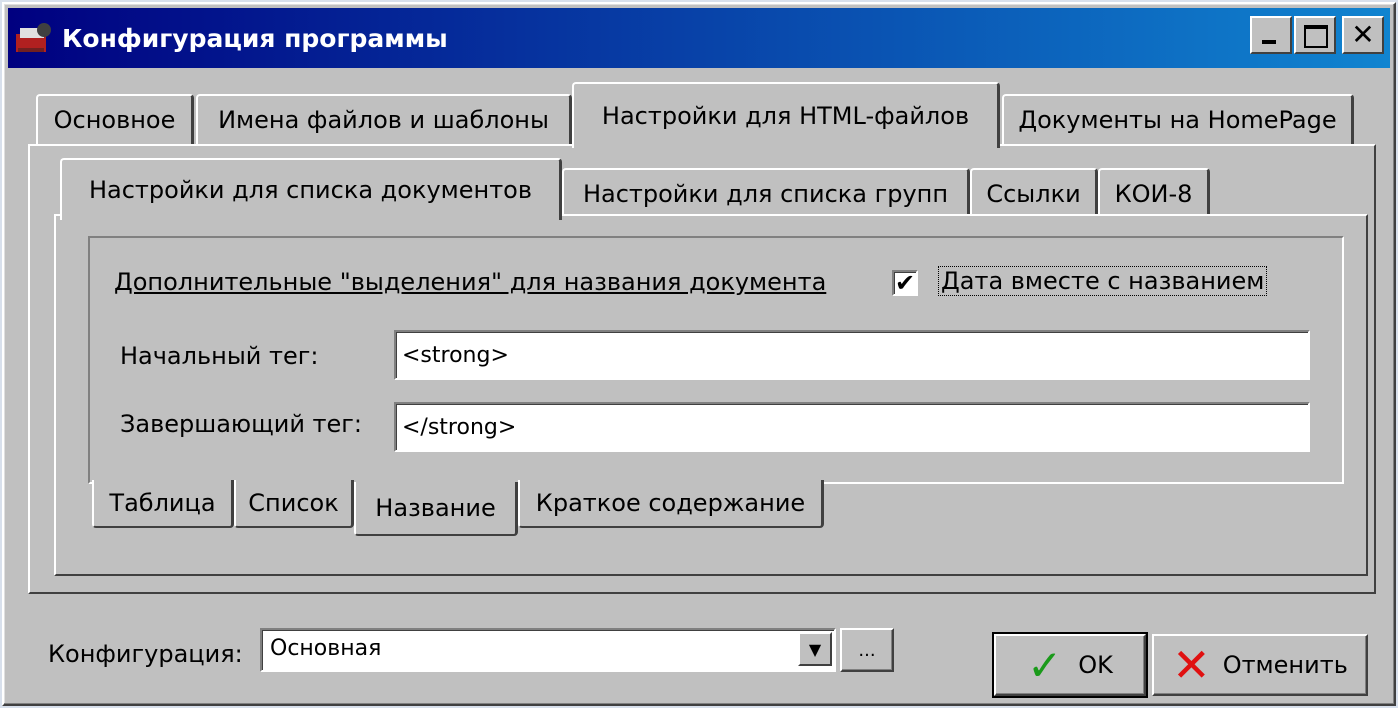 The width and height of the screenshot is (1398, 708). I want to click on tab-label: Краткое содержание, so click(670, 503).